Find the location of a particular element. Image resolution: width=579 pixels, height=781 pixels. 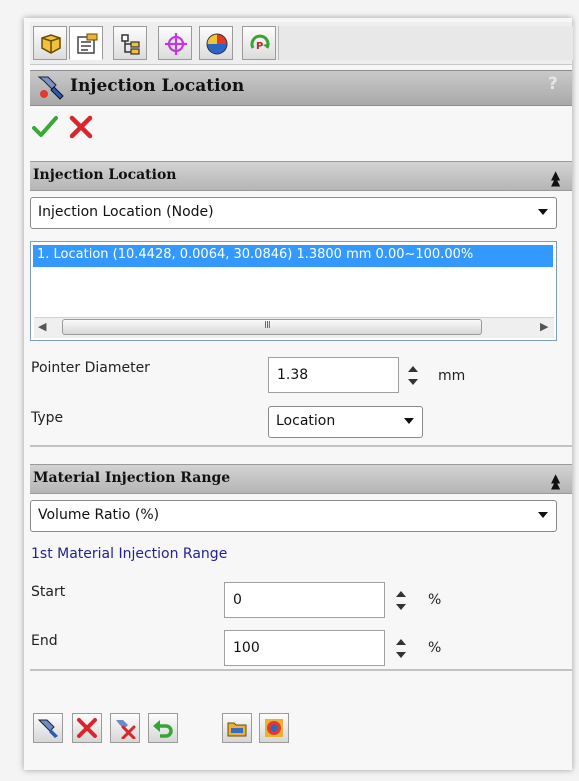

tab-dimxpert-manager is located at coordinates (175, 43).